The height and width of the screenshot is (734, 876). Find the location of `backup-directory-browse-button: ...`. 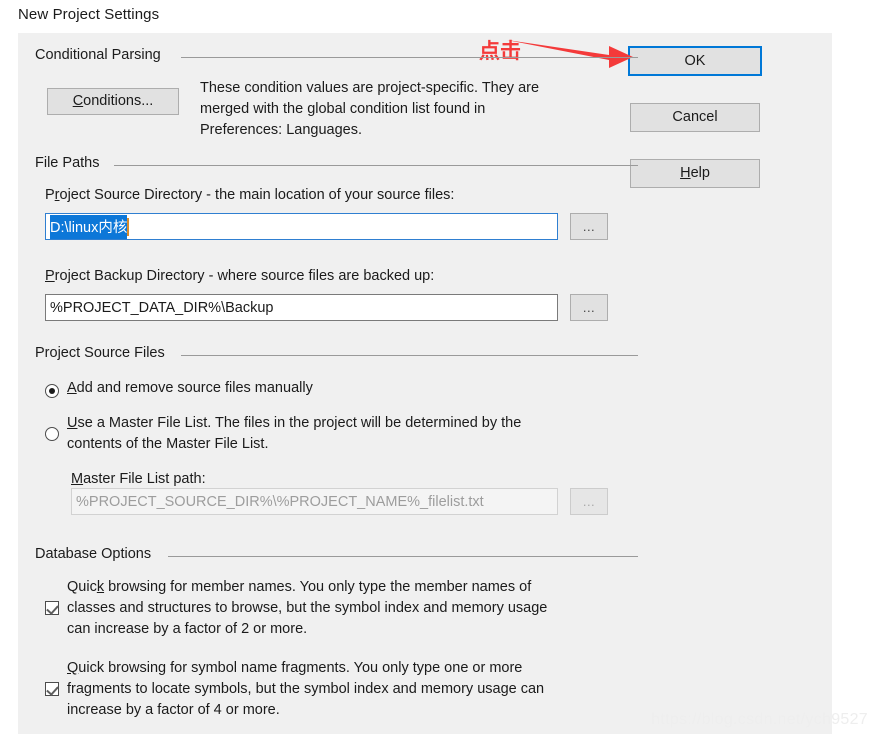

backup-directory-browse-button: ... is located at coordinates (589, 307).